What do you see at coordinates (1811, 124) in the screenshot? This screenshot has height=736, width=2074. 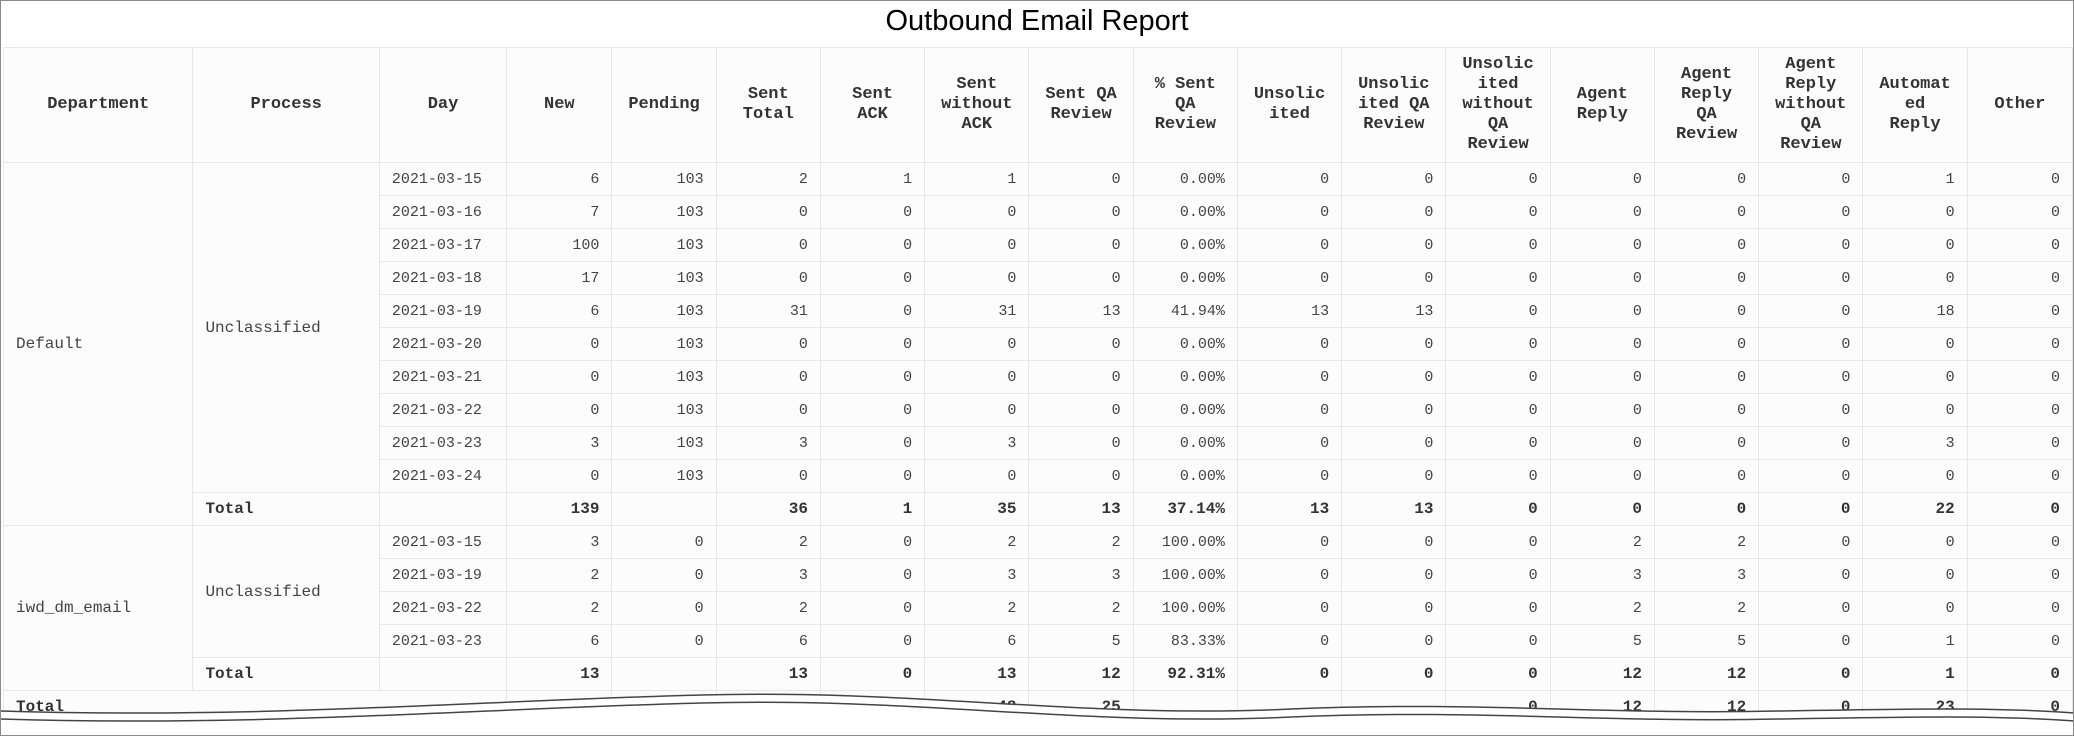 I see `column-header-line: QA` at bounding box center [1811, 124].